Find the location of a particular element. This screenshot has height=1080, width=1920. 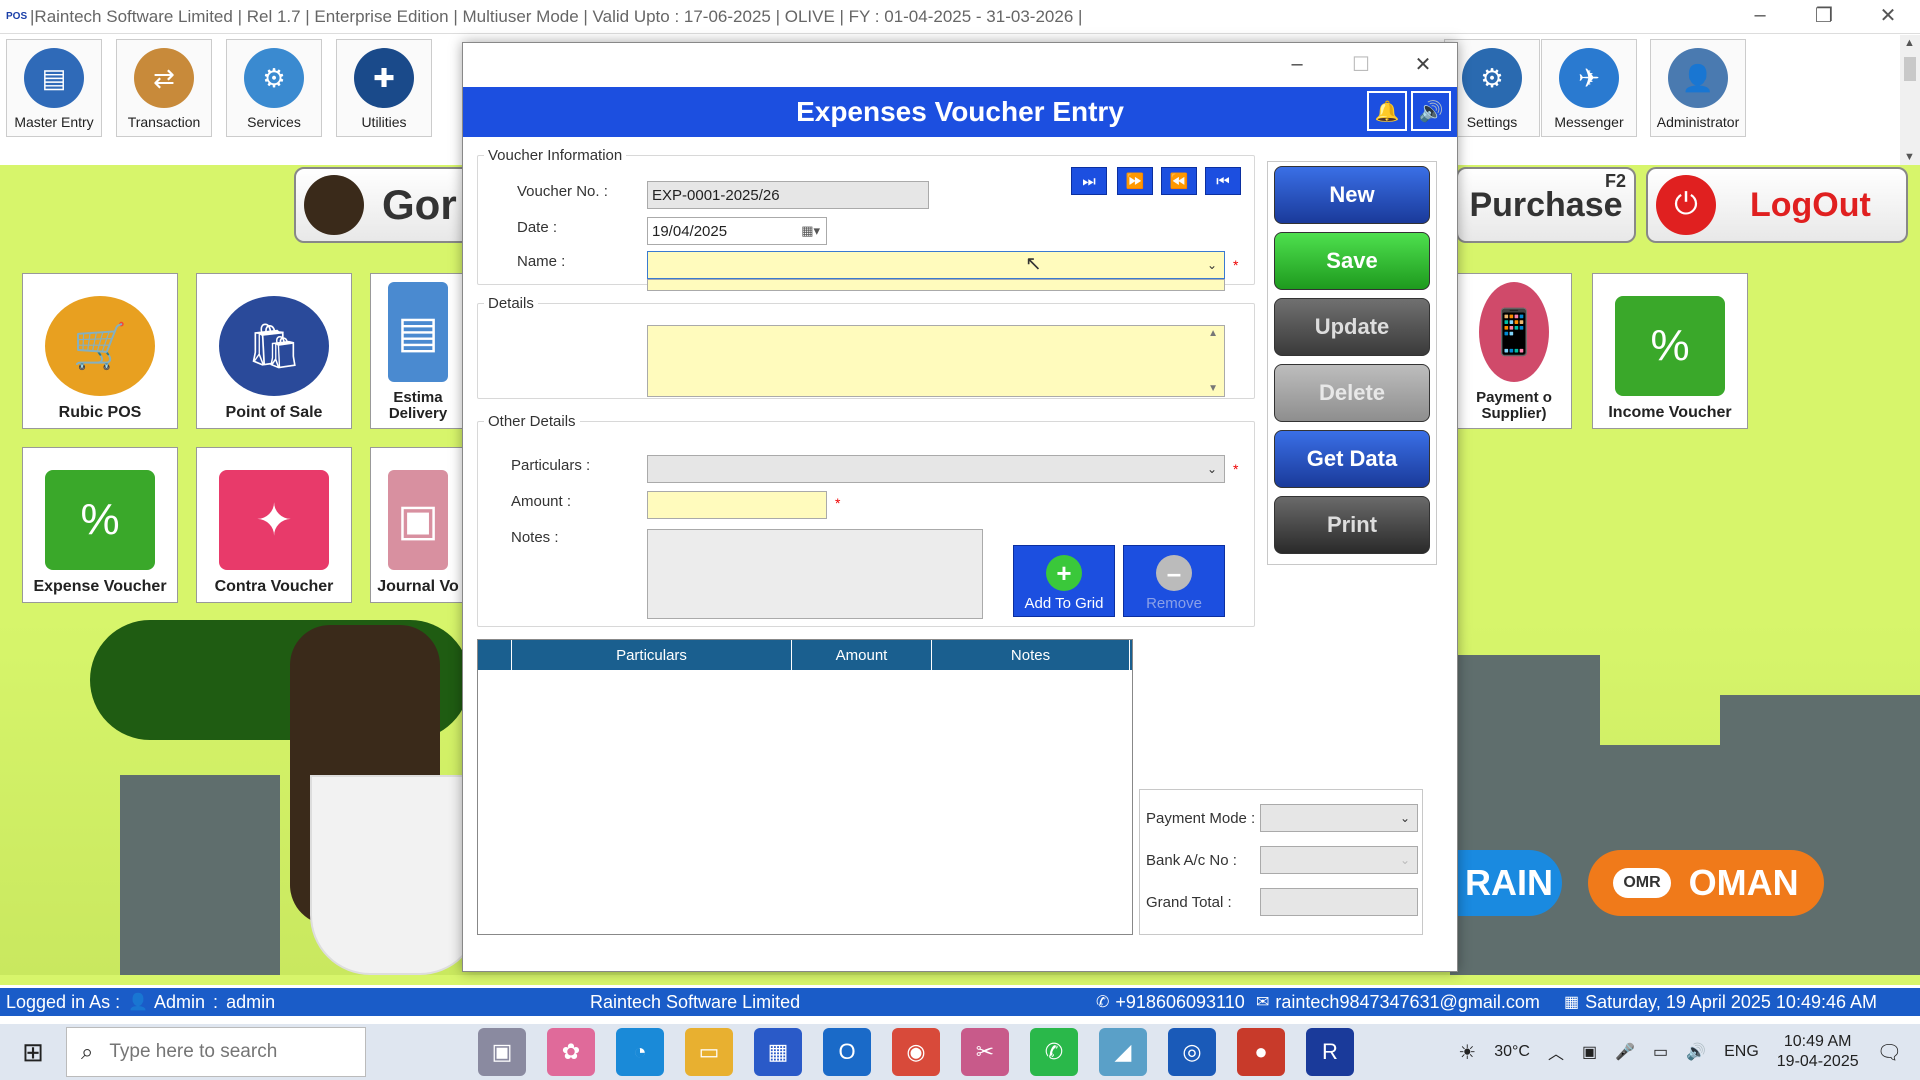

clock: 10:49 AM 19-04-2025 is located at coordinates (1818, 1052).